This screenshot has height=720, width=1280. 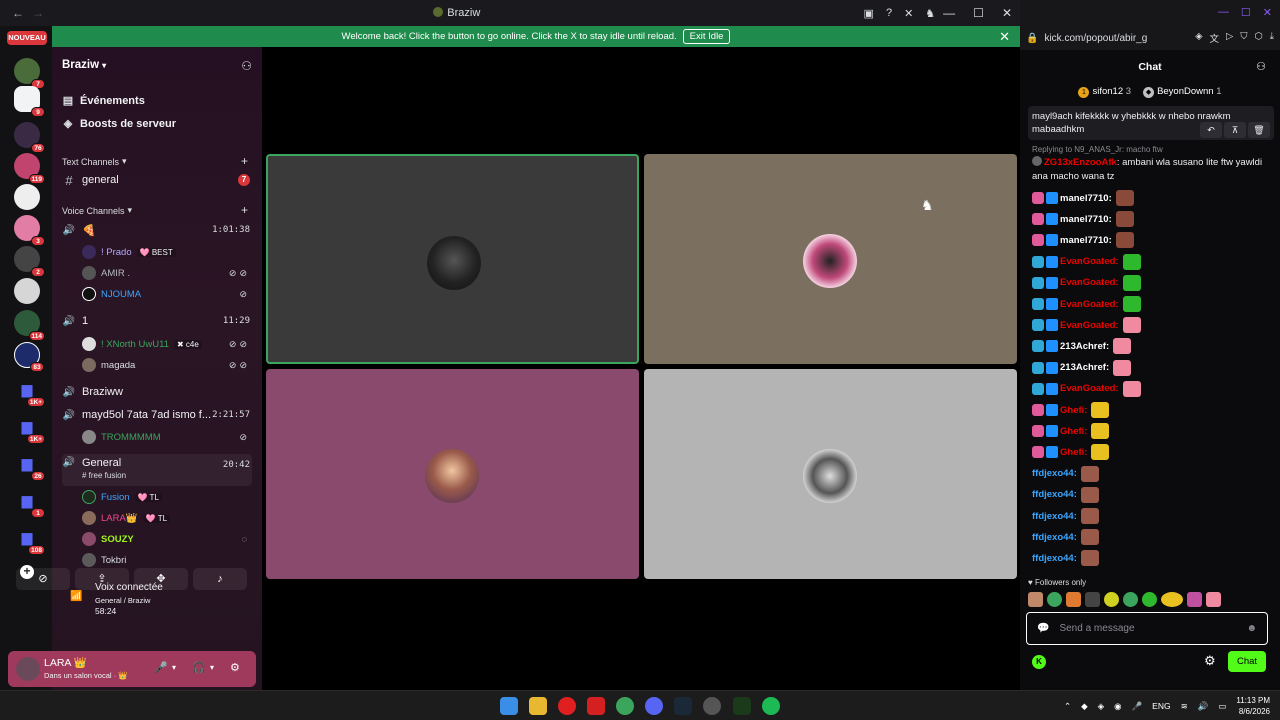 What do you see at coordinates (199, 667) in the screenshot?
I see `headphones-icon: 🎧` at bounding box center [199, 667].